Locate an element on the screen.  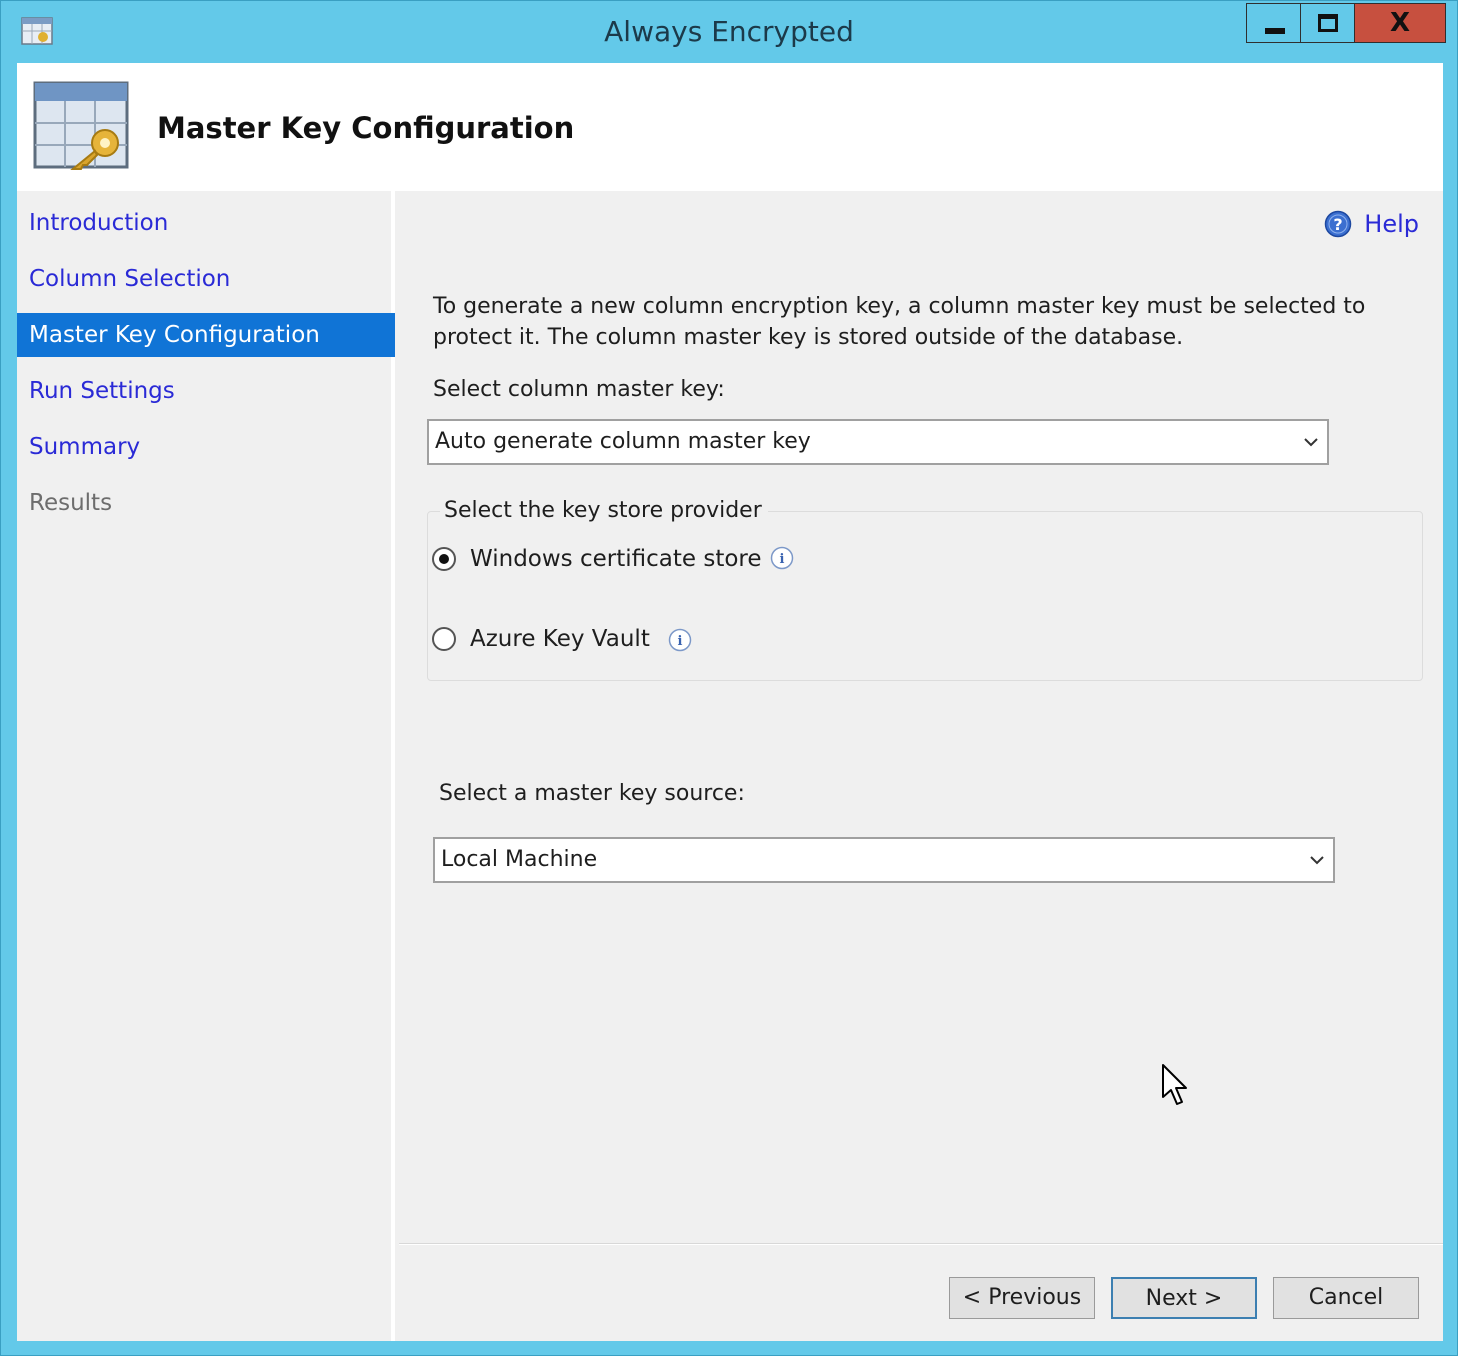
page-header: Master Key Configuration is located at coordinates (730, 127).